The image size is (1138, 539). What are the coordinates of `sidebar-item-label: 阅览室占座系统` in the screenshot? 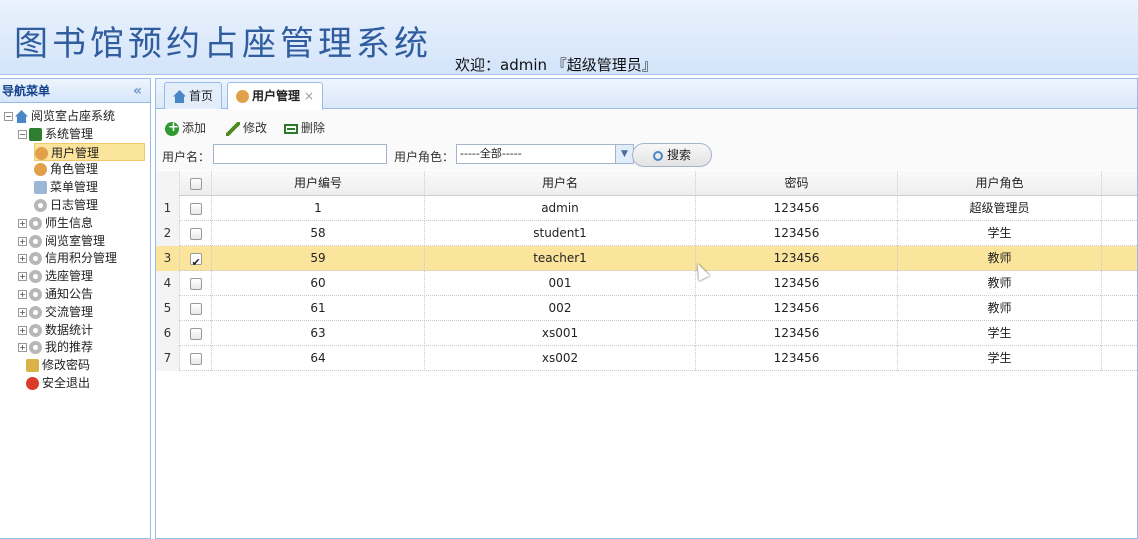 It's located at (73, 116).